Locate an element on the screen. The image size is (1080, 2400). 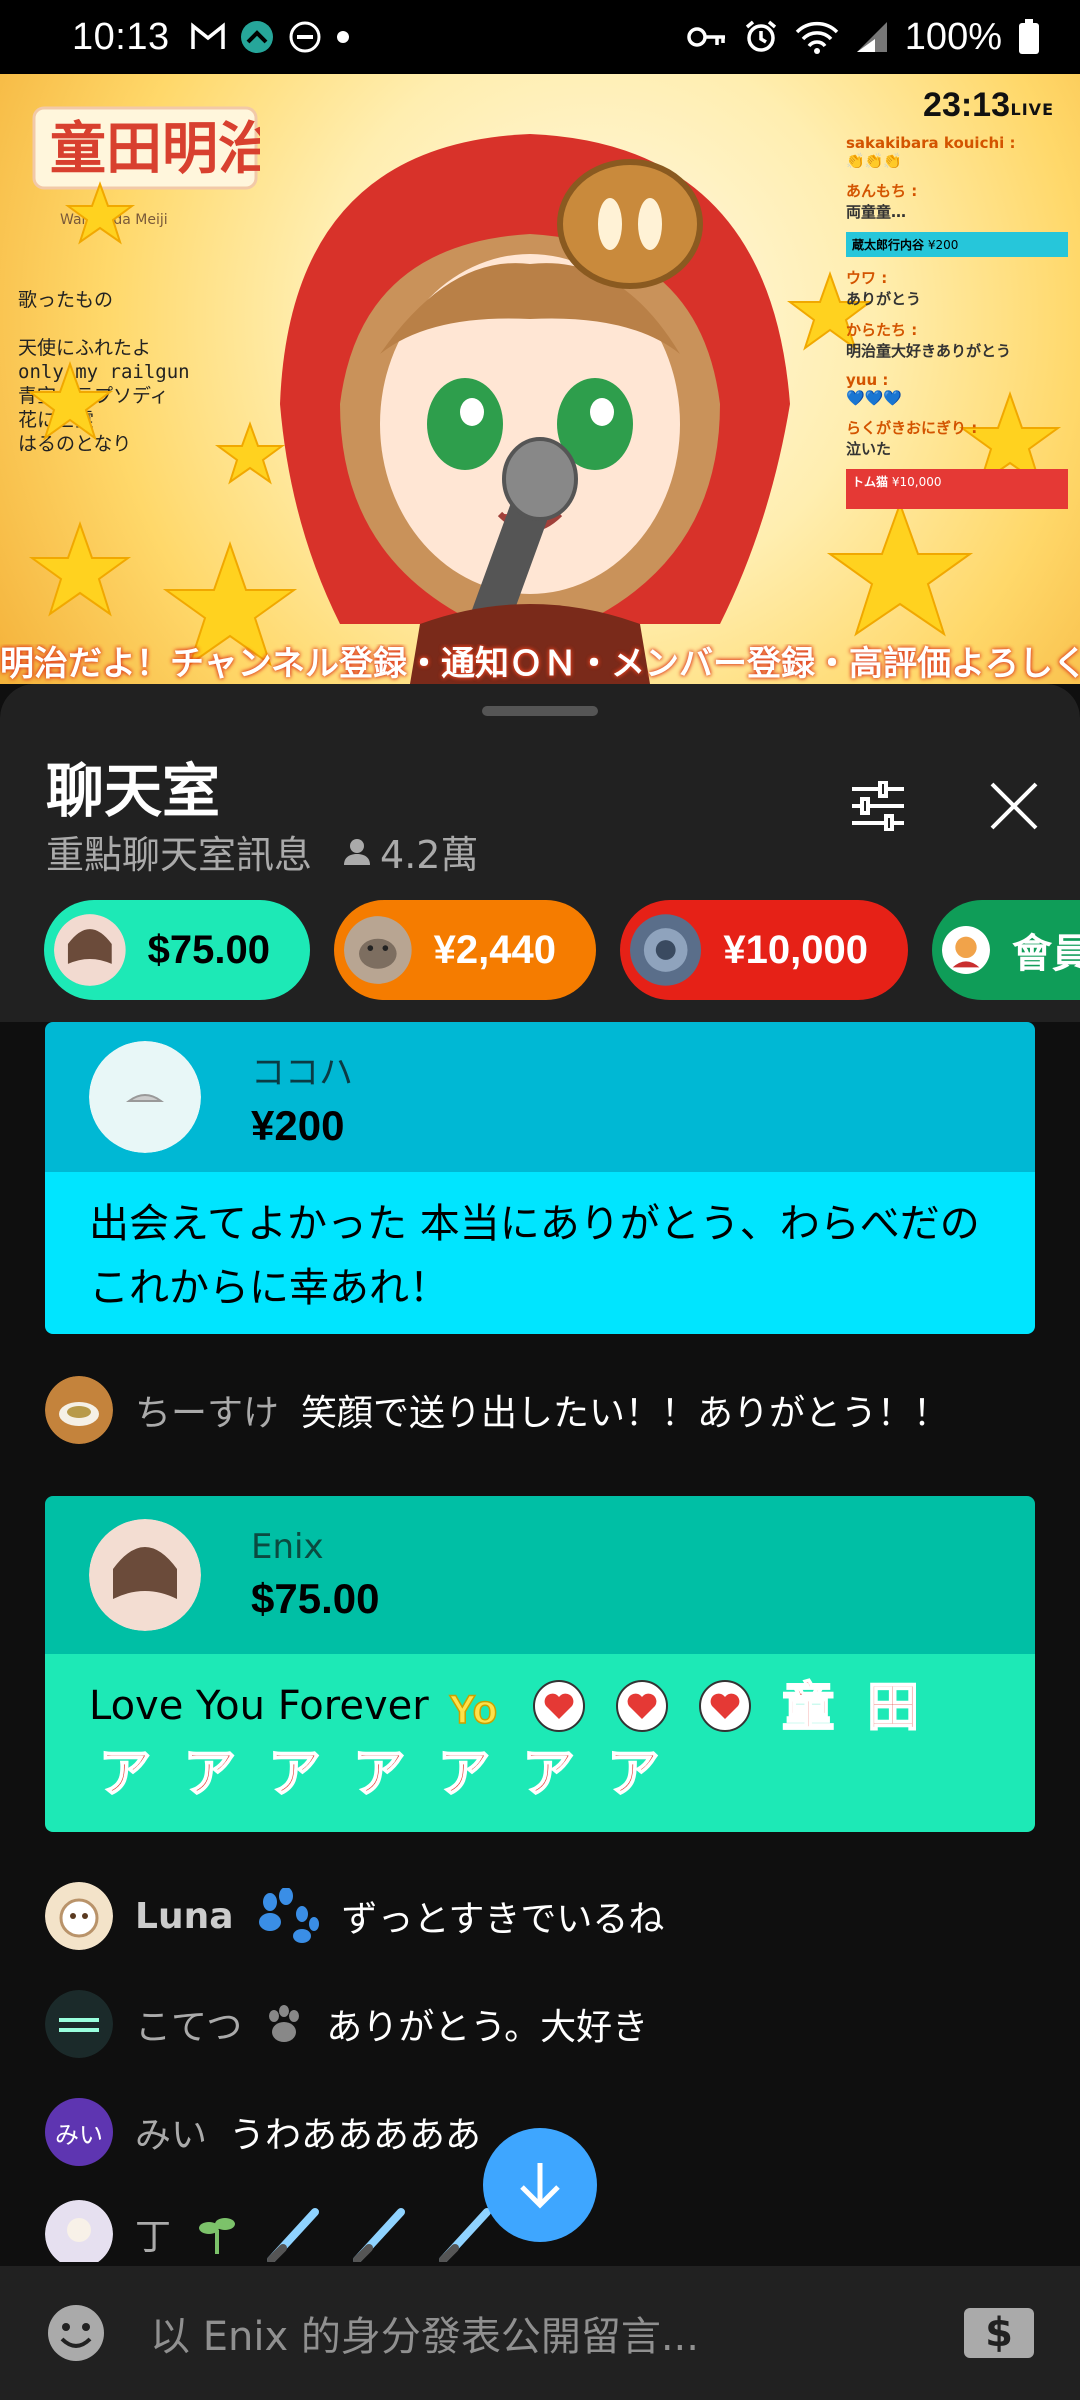
chat-mode-selector: 重點聊天室訊息 4.2萬 is located at coordinates (262, 851).